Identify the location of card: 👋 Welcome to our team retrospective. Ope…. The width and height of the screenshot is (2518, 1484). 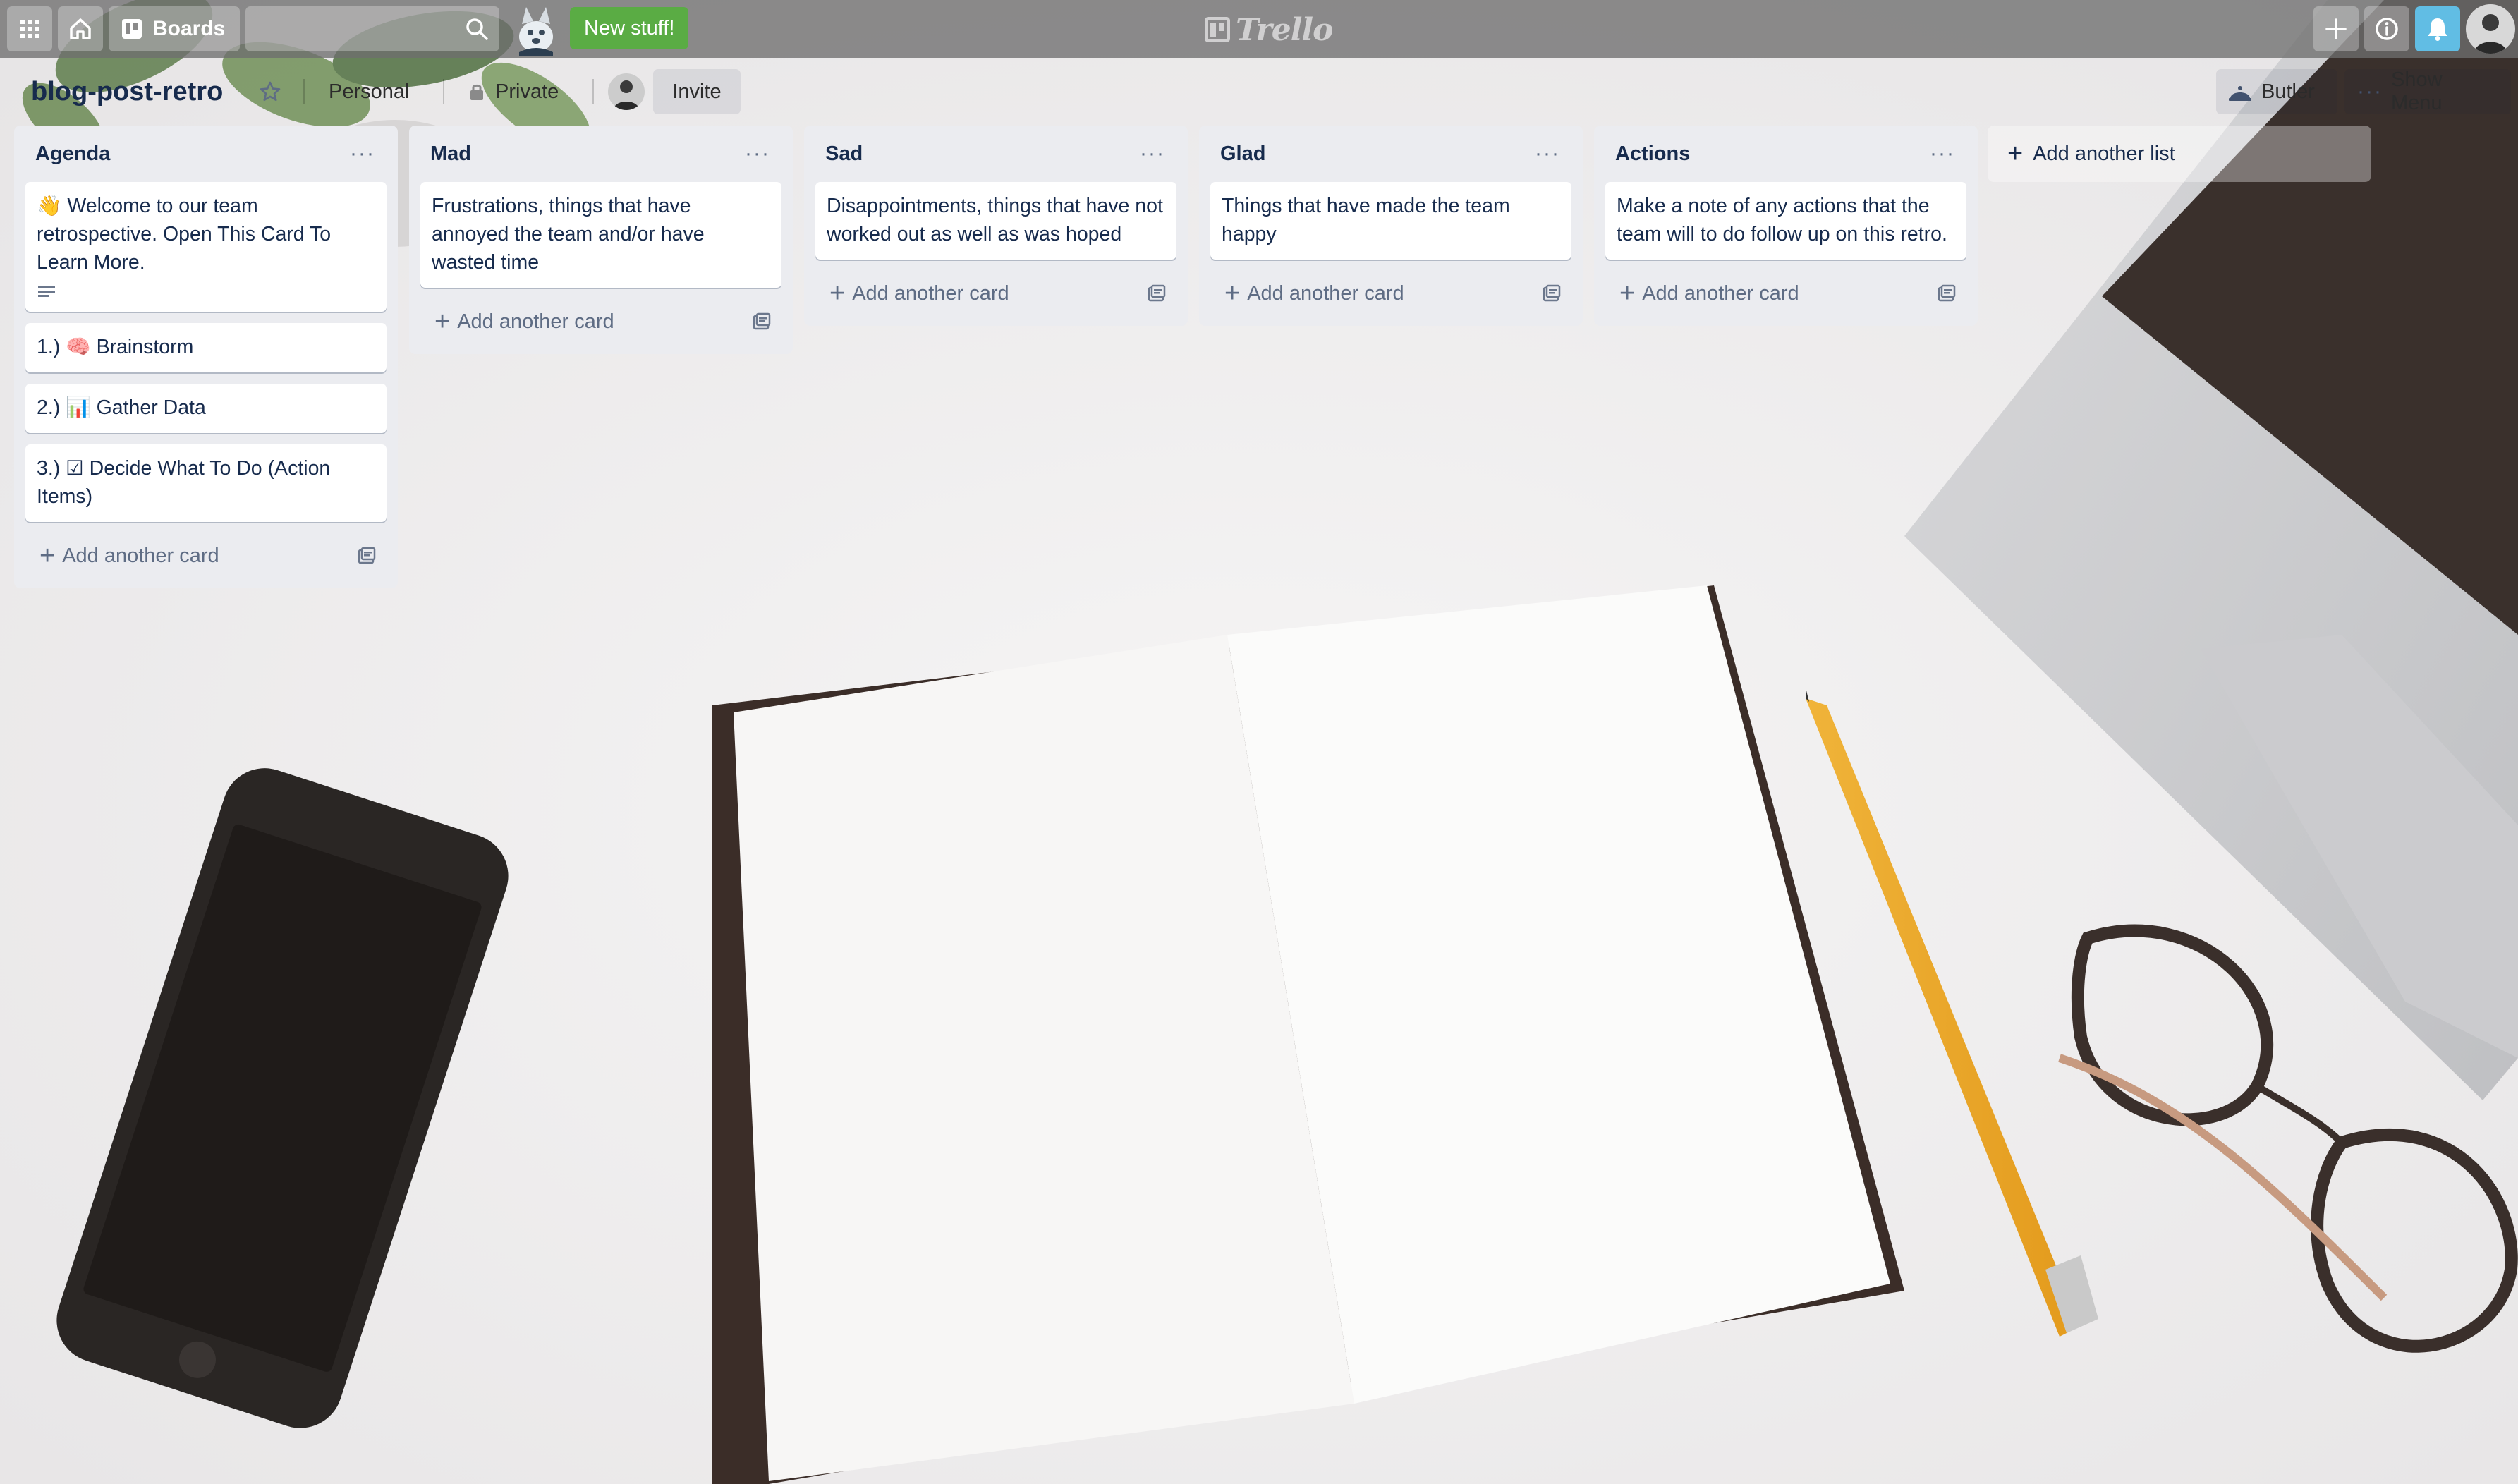
(206, 247).